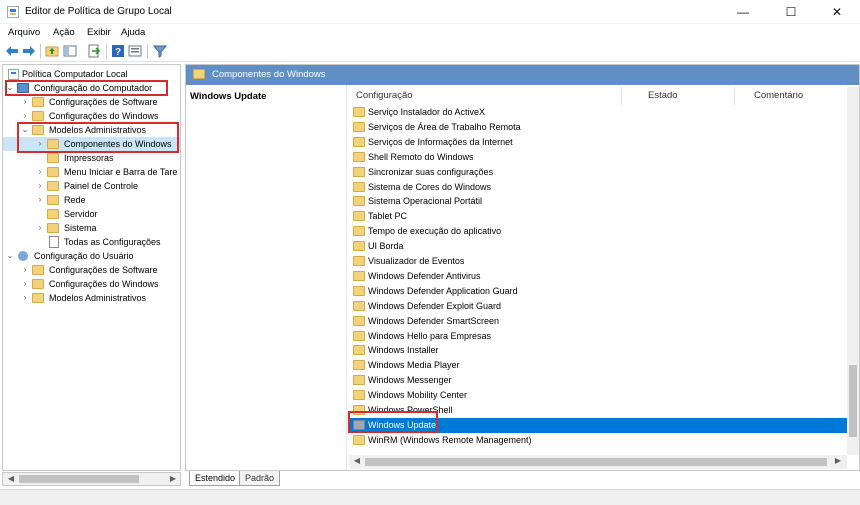  I want to click on tree-label: Configurações do Windows, so click(104, 116).